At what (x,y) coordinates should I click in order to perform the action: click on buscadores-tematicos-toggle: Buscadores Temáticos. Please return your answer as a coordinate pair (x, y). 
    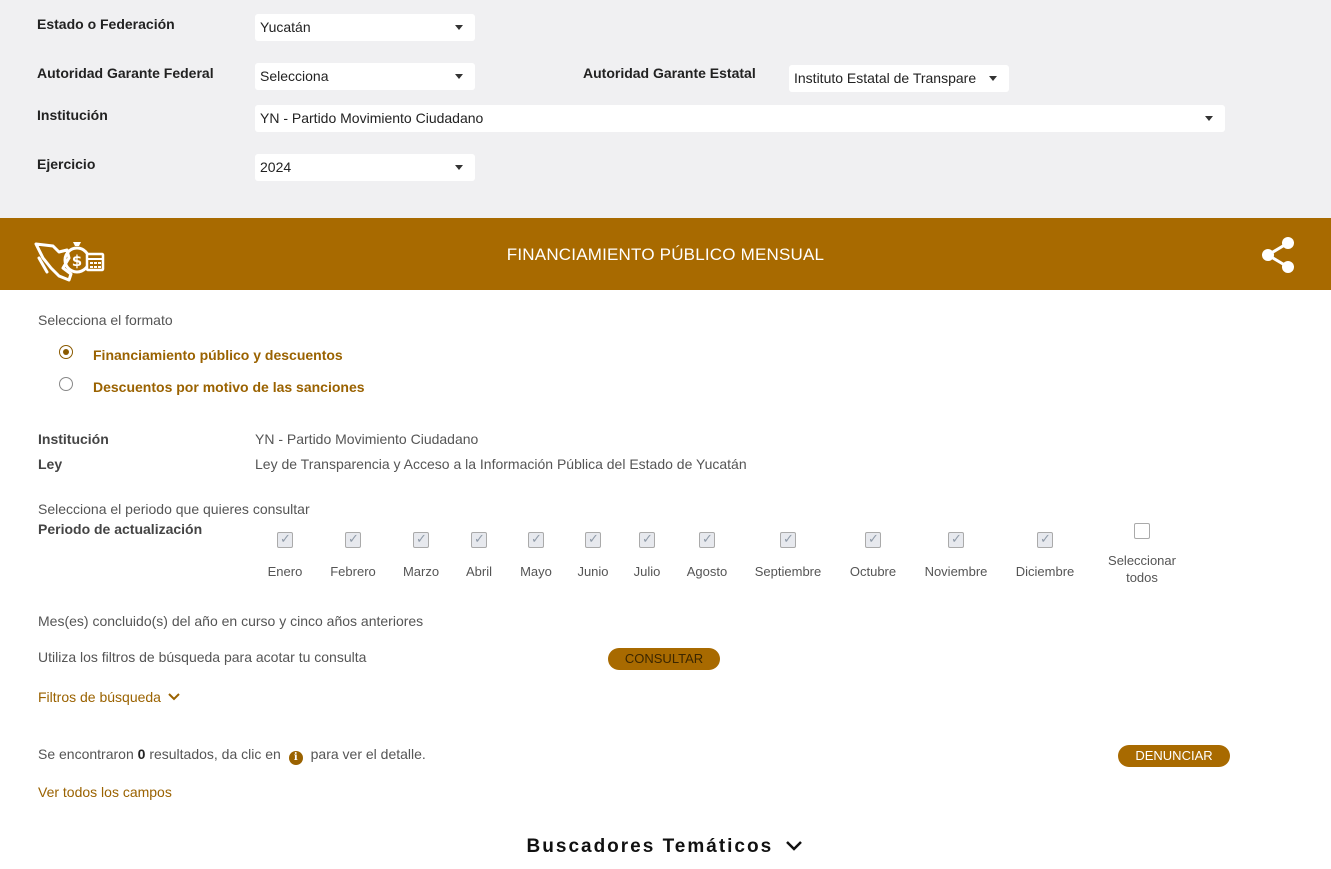
    Looking at the image, I should click on (665, 847).